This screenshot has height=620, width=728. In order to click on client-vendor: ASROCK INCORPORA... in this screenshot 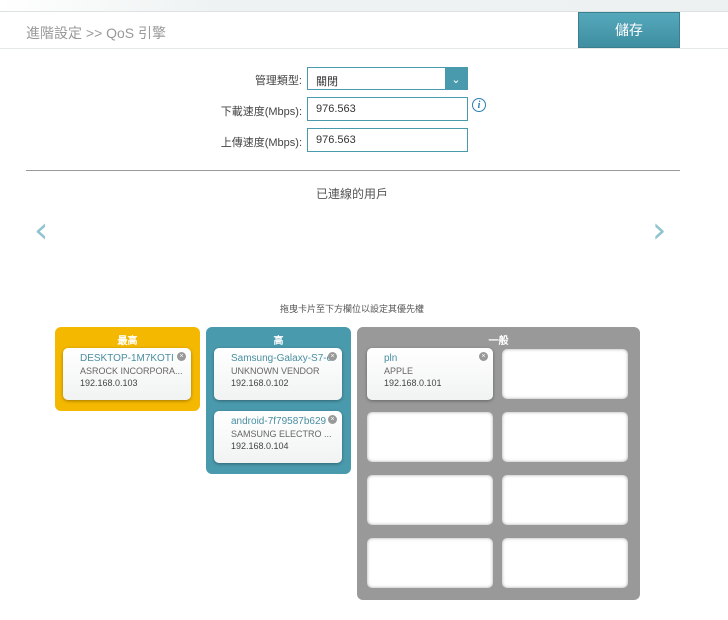, I will do `click(131, 371)`.